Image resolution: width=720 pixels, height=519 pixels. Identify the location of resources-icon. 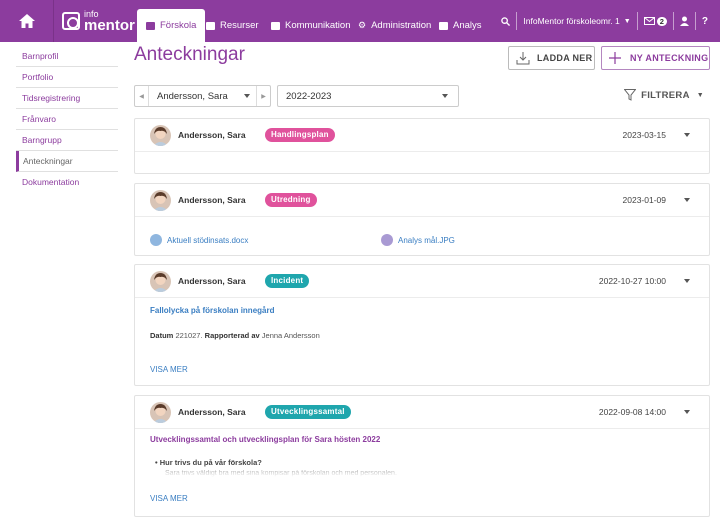
(210, 25).